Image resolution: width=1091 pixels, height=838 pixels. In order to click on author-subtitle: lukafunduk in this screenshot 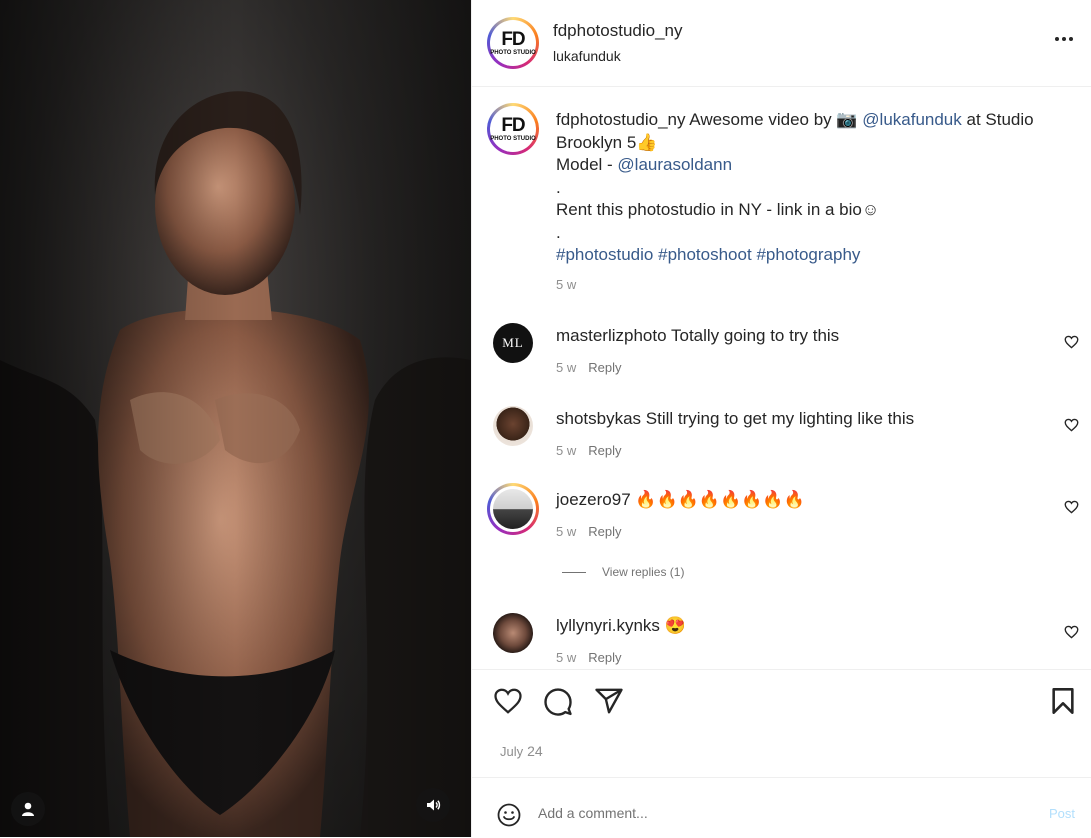, I will do `click(587, 56)`.